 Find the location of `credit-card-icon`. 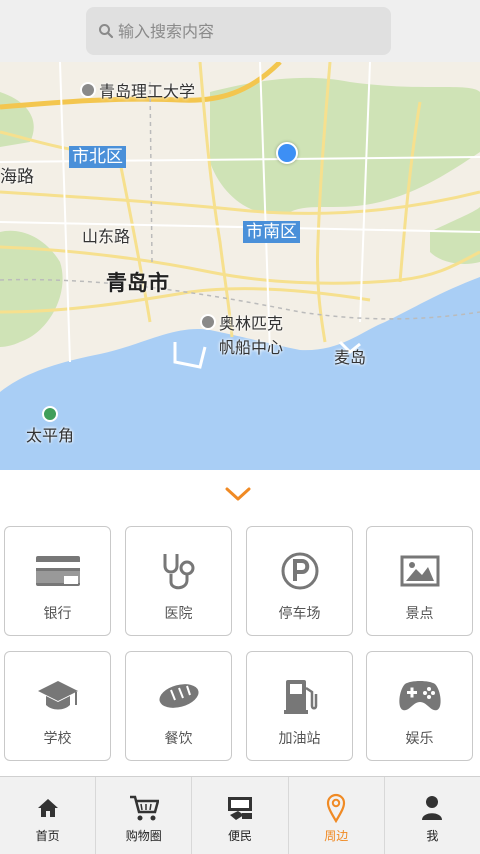

credit-card-icon is located at coordinates (58, 571).